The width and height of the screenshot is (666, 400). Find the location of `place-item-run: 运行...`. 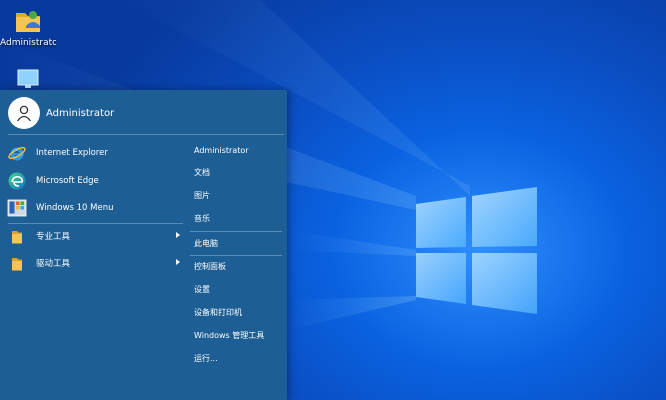

place-item-run: 运行... is located at coordinates (238, 359).